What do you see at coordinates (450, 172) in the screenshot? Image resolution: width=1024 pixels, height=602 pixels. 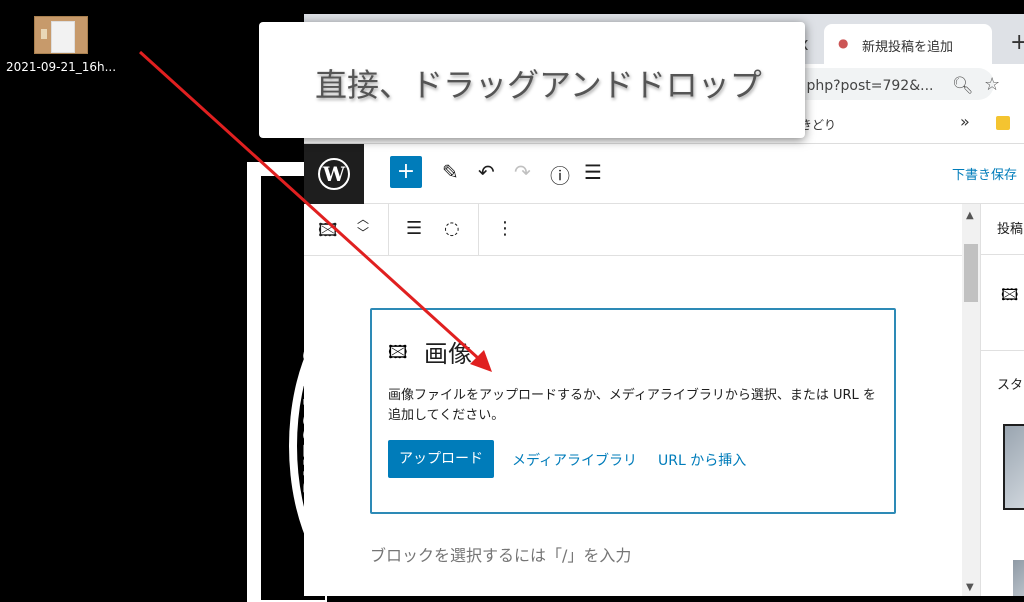 I see `edit-tool-icon: ✎` at bounding box center [450, 172].